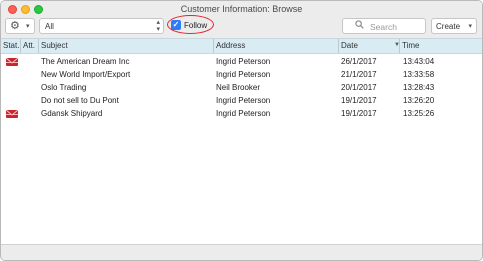  What do you see at coordinates (419, 100) in the screenshot?
I see `time-cell: 13:26:20` at bounding box center [419, 100].